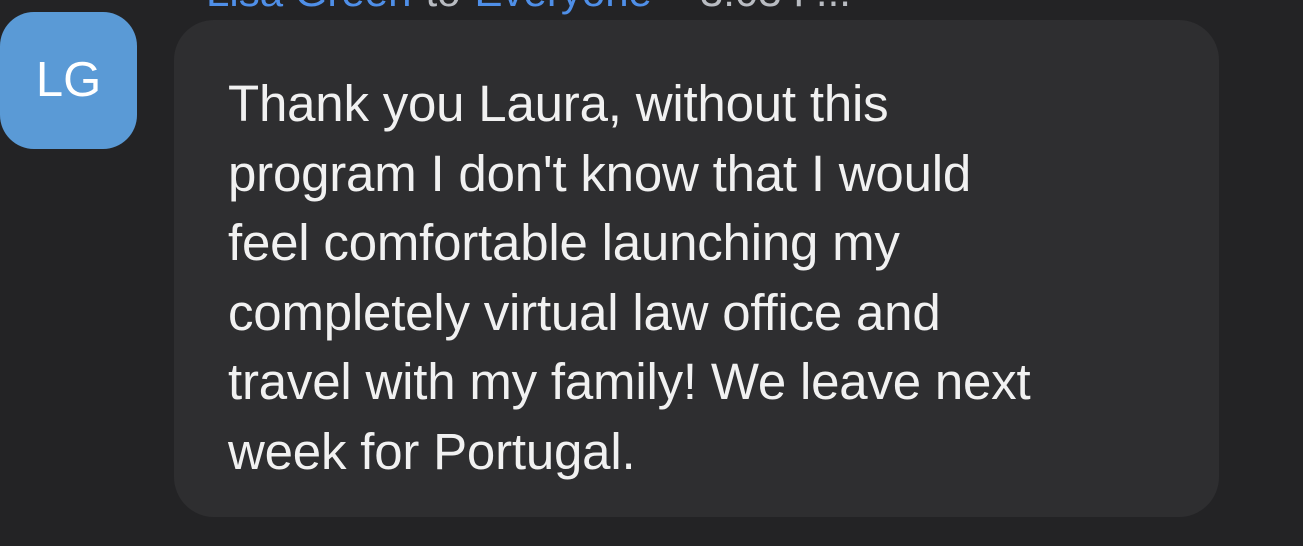 Image resolution: width=1303 pixels, height=546 pixels. Describe the element at coordinates (308, 7) in the screenshot. I see `sender-name: Lisa Green` at that location.